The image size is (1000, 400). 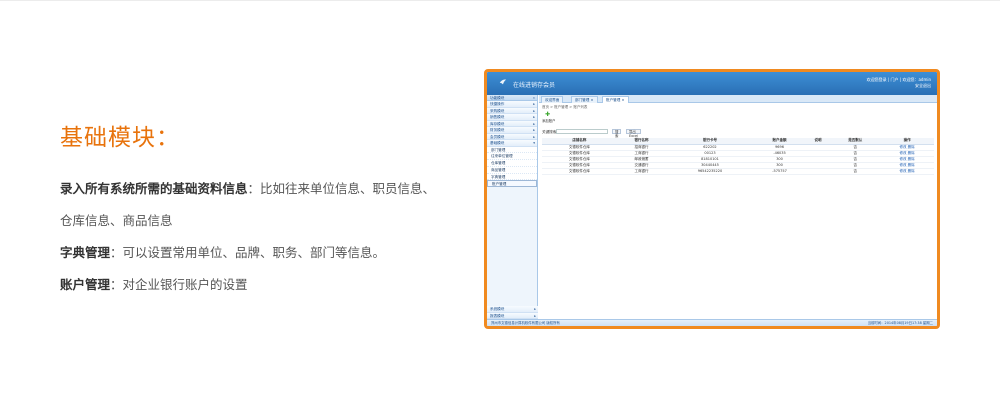 I want to click on search-row: 关键搜索： 搜 索 导出Excel, so click(x=591, y=133).